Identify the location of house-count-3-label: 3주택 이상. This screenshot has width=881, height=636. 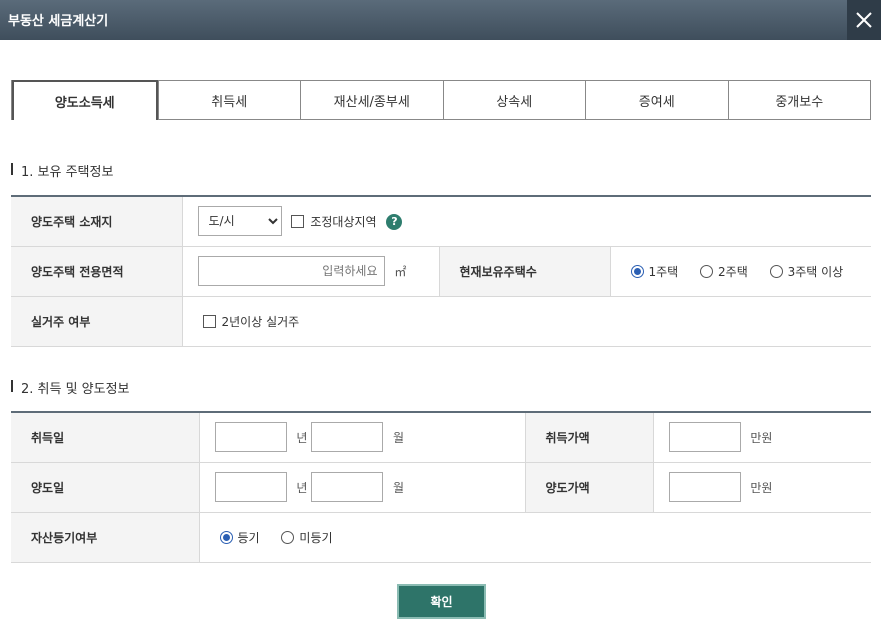
(815, 271).